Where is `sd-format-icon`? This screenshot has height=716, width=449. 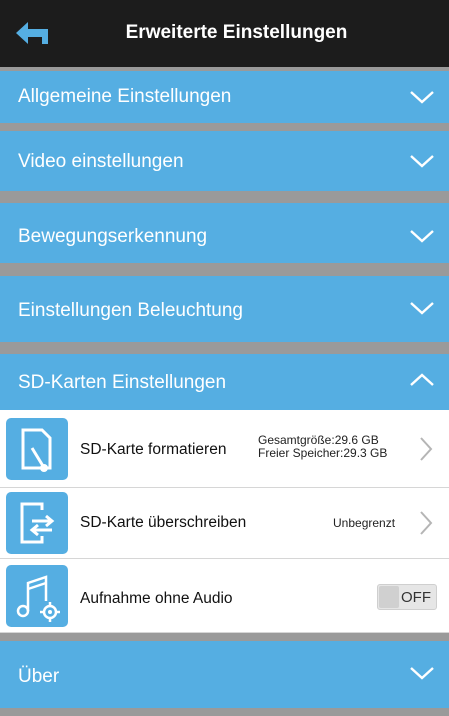
sd-format-icon is located at coordinates (37, 449).